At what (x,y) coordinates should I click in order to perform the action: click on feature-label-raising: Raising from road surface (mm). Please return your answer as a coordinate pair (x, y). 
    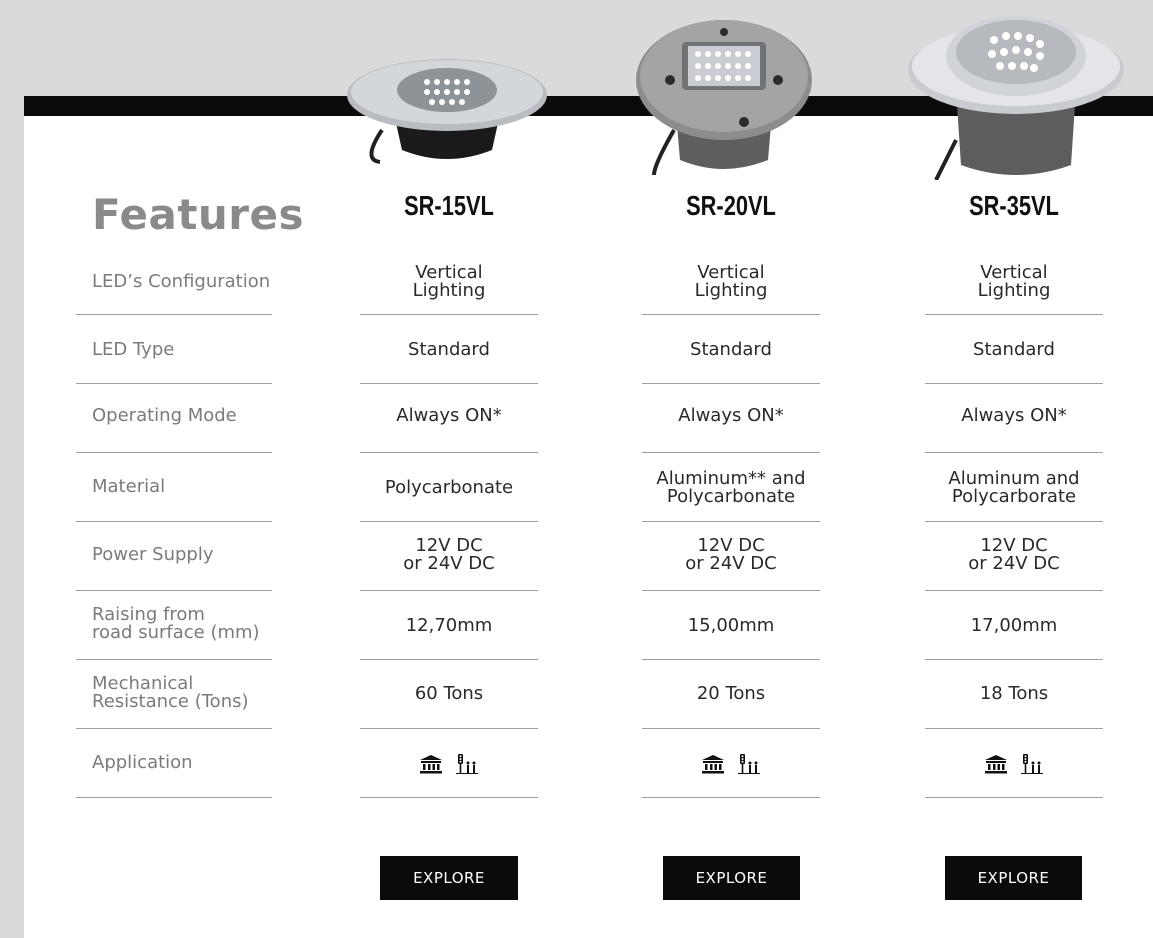
    Looking at the image, I should click on (176, 623).